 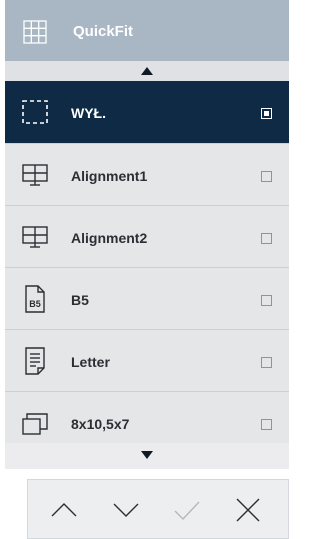 I want to click on list-item-alignment1: Alignment1, so click(x=147, y=174).